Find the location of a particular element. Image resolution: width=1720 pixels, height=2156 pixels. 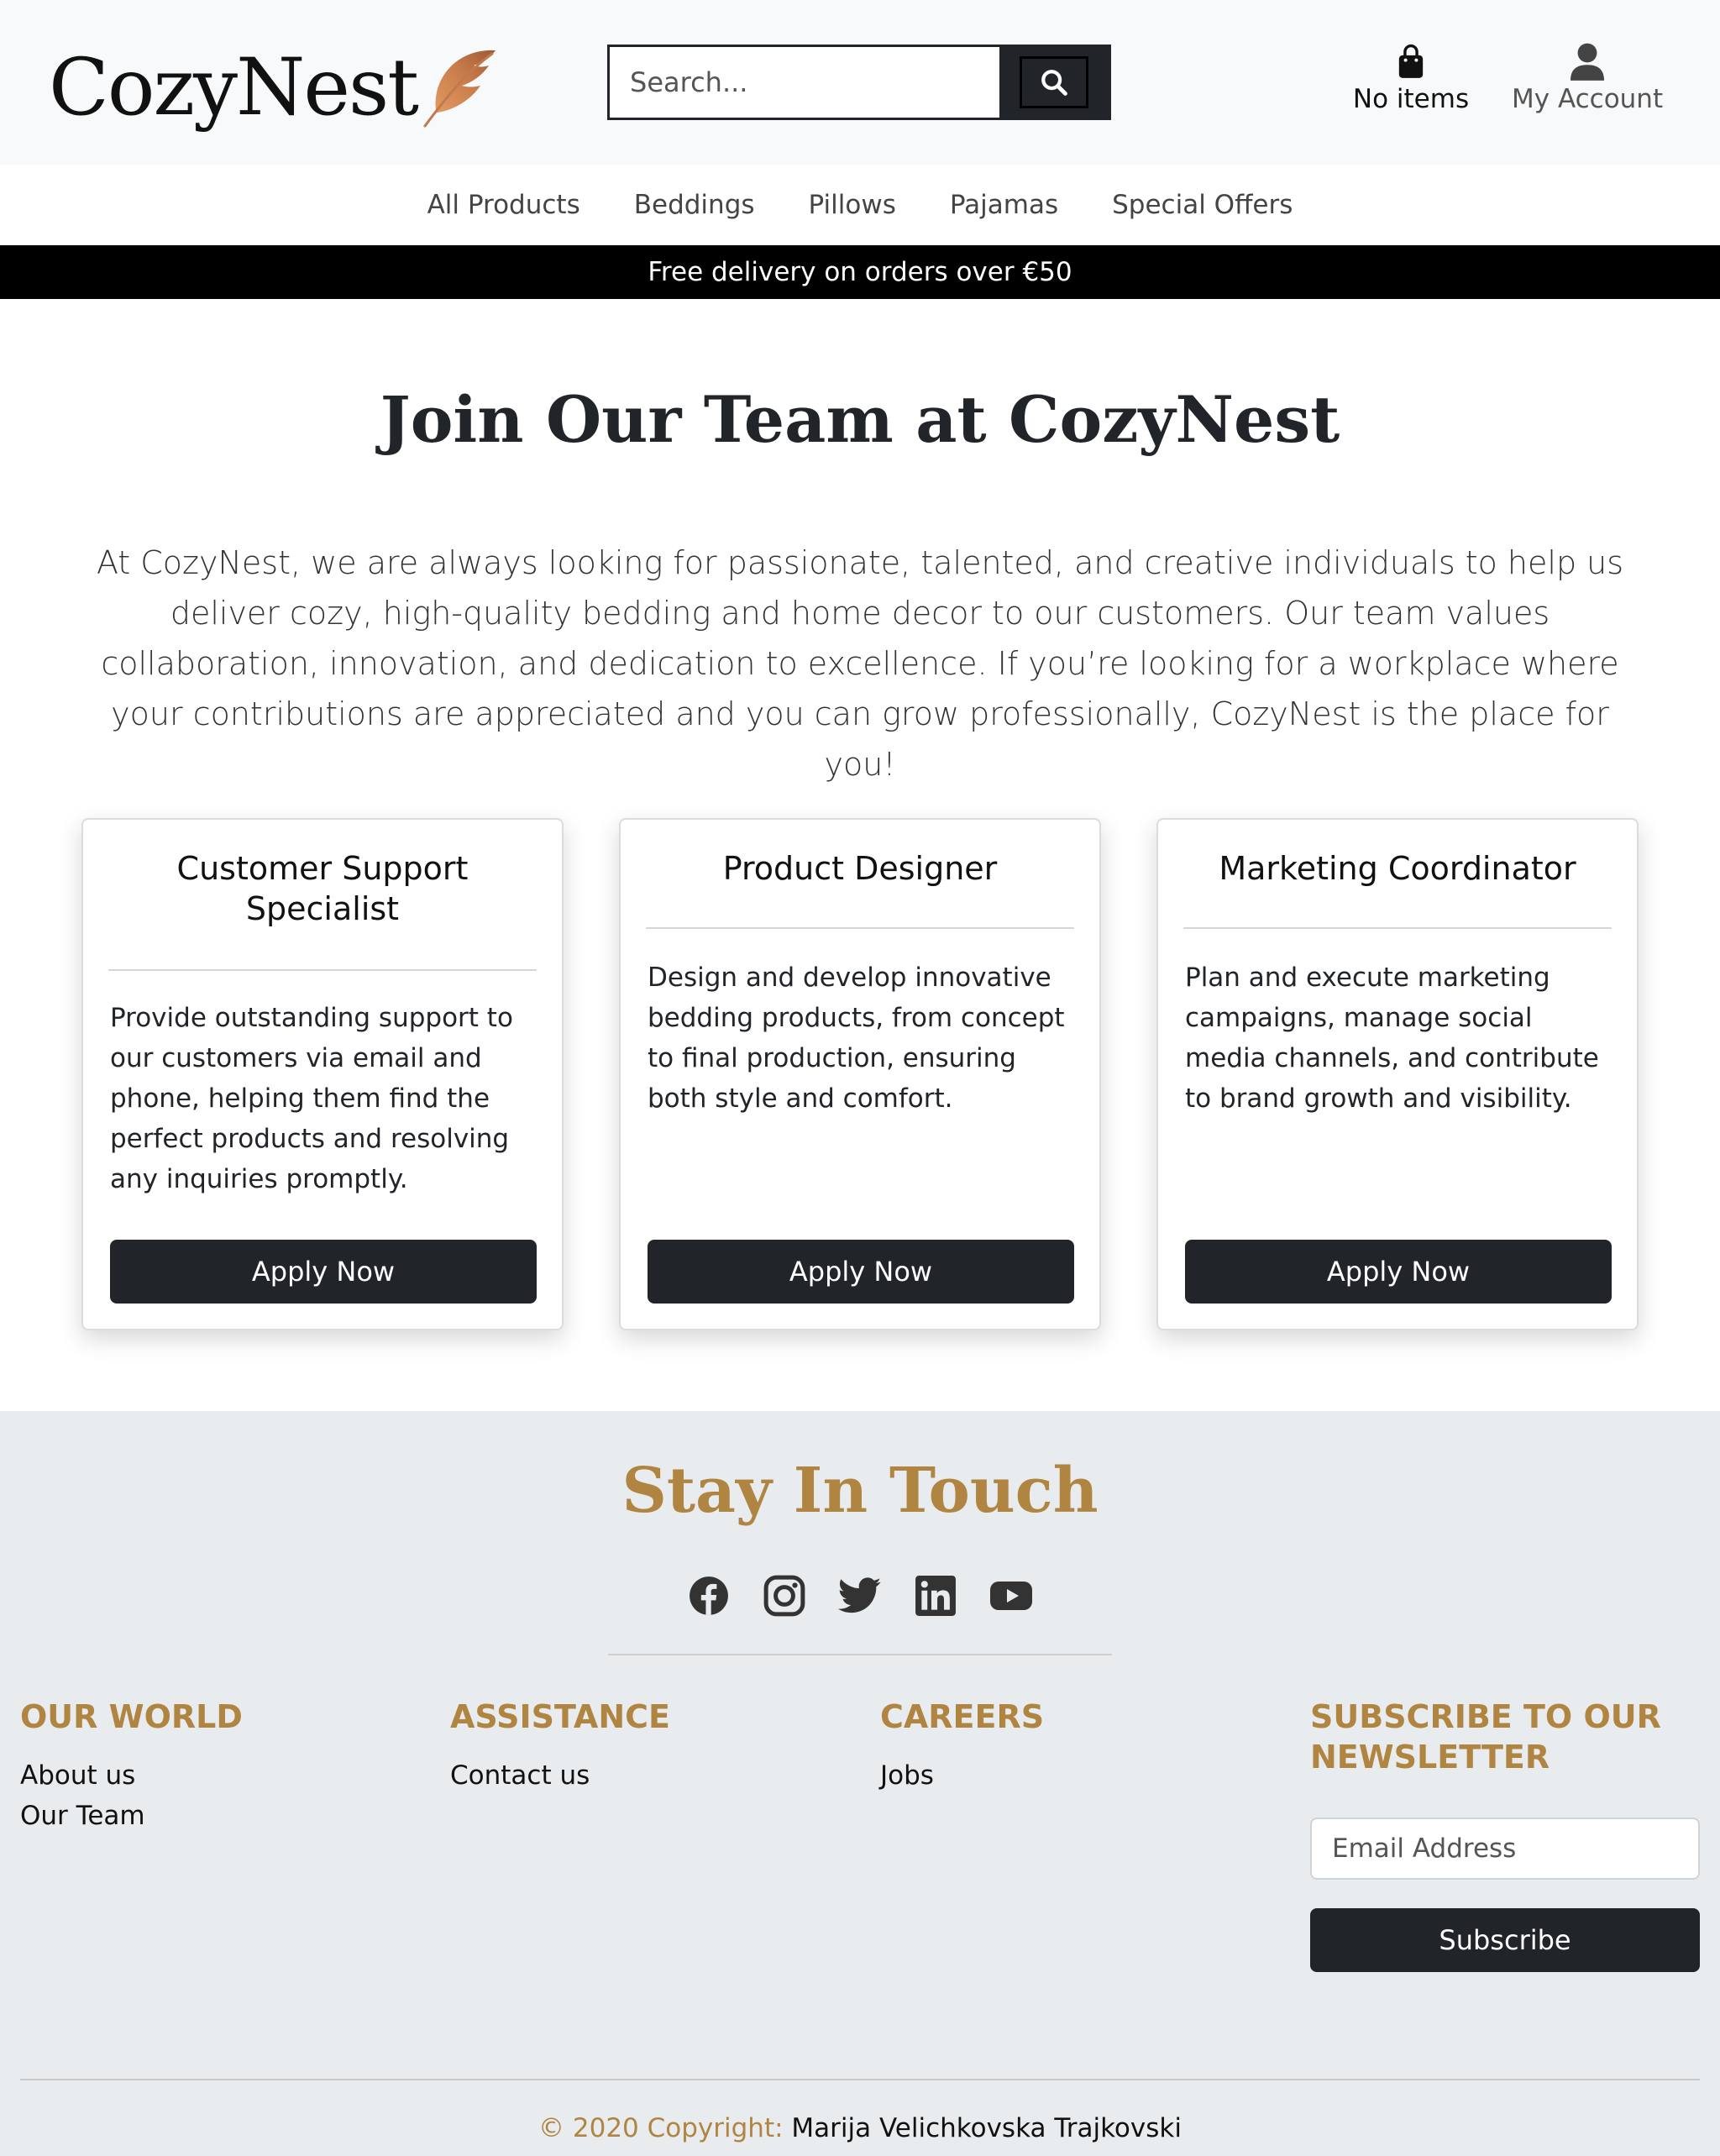

search-button-frame is located at coordinates (1054, 82).